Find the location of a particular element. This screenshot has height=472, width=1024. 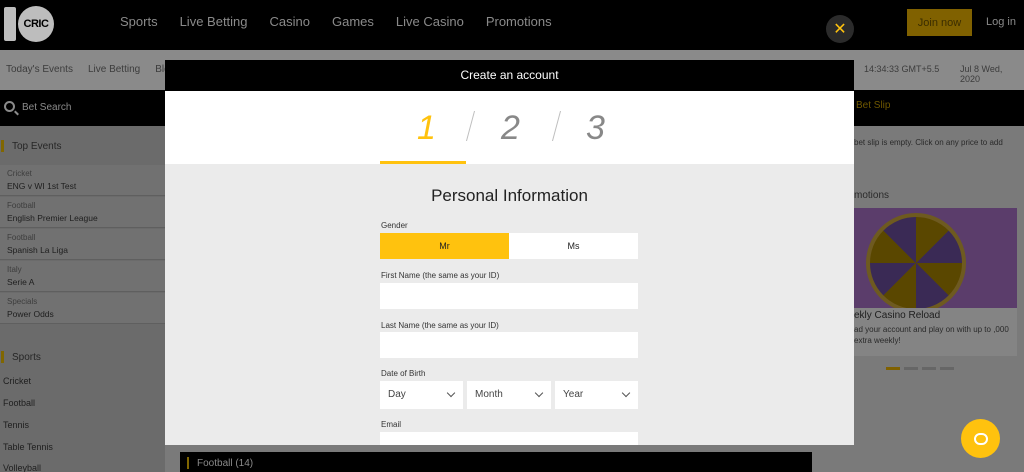

nav-promotions: Promotions is located at coordinates (519, 25).